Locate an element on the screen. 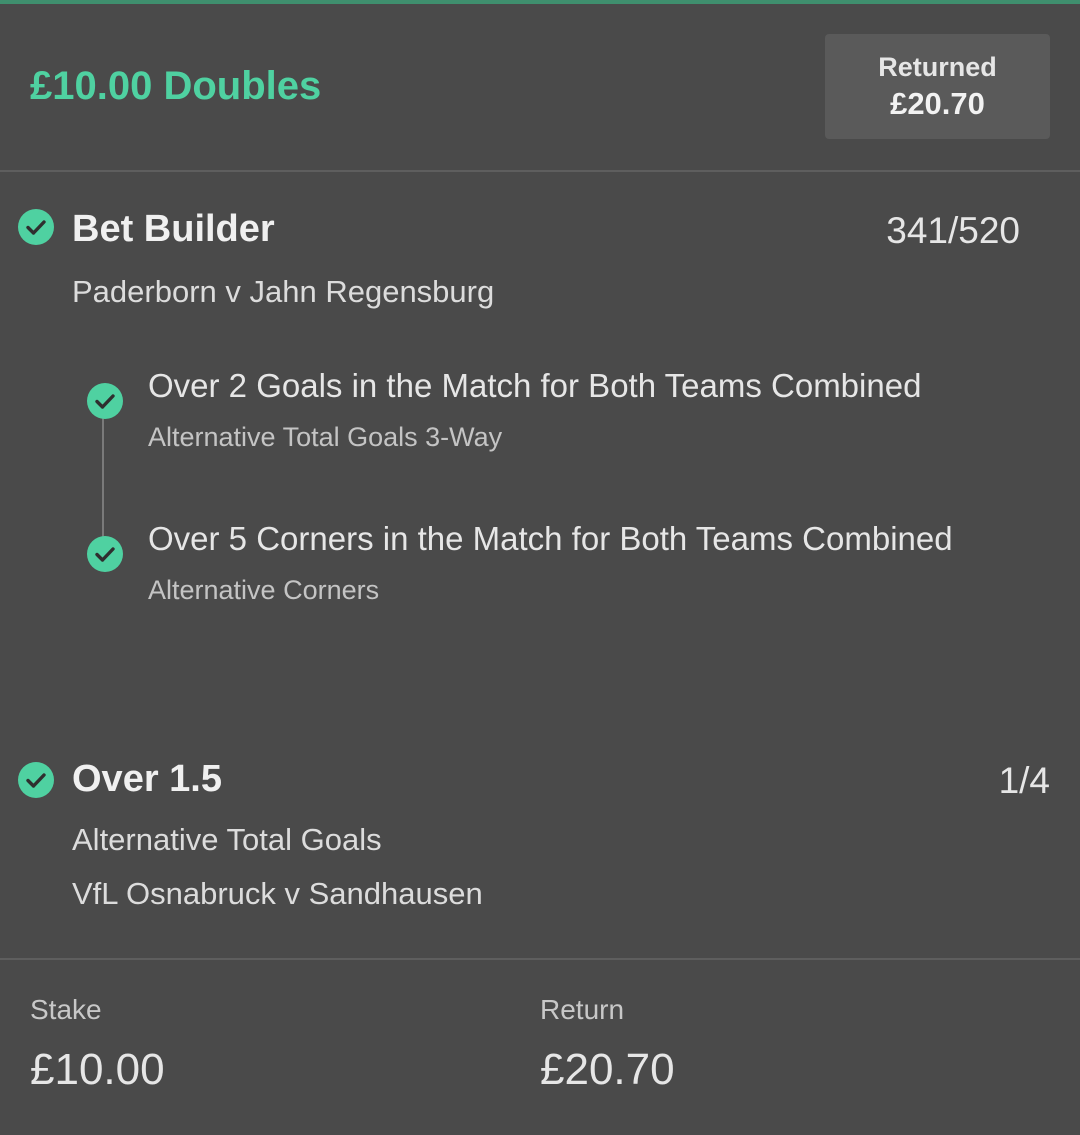  returned-badge: Returned £20.70 is located at coordinates (937, 86).